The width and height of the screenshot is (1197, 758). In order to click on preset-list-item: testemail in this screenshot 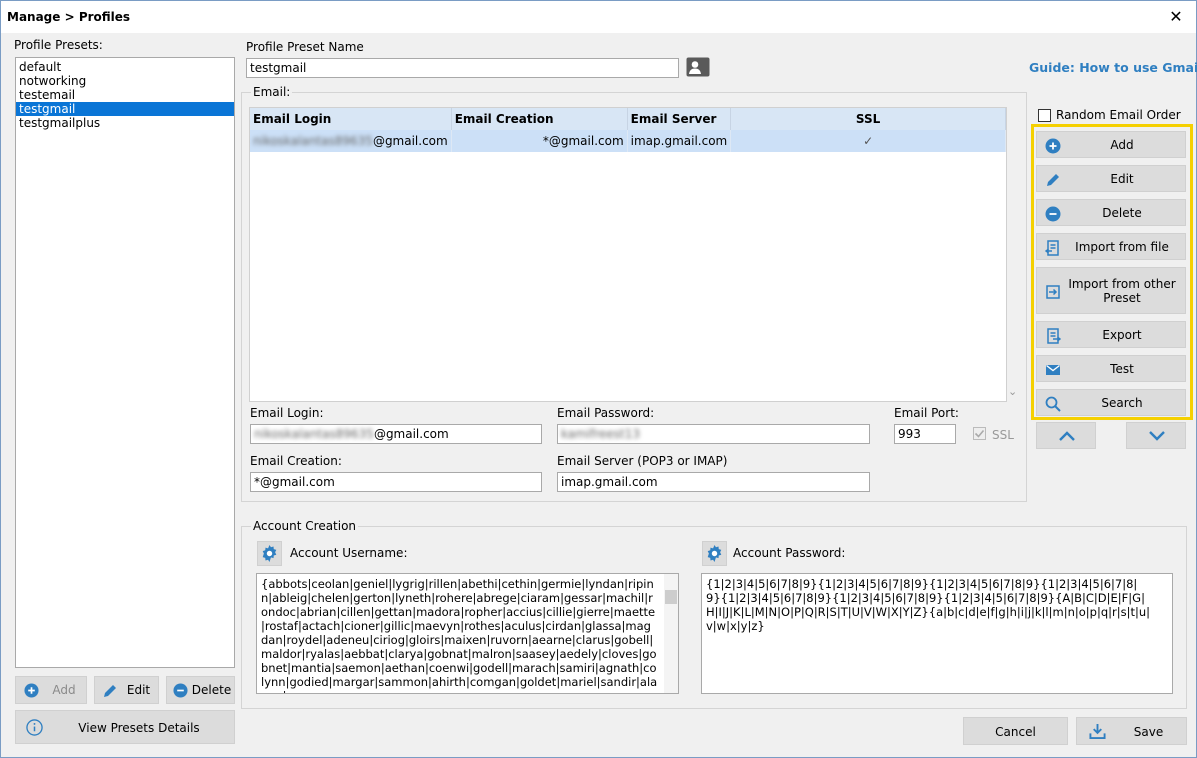, I will do `click(125, 95)`.